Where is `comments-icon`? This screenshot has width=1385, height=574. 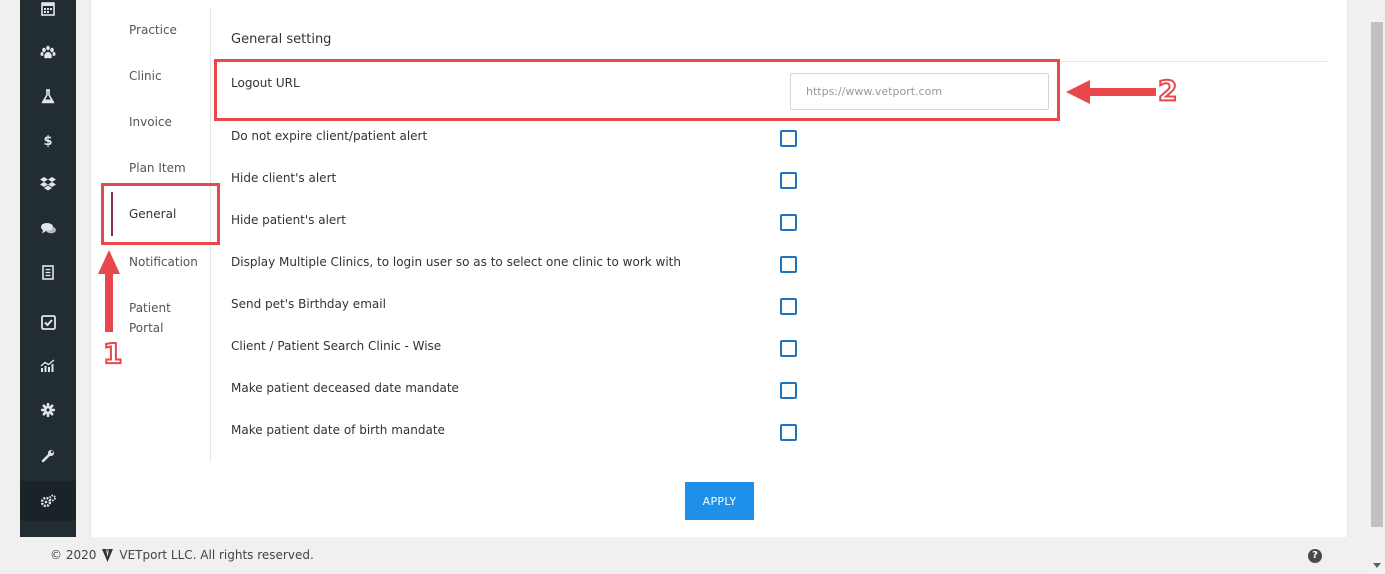
comments-icon is located at coordinates (48, 228).